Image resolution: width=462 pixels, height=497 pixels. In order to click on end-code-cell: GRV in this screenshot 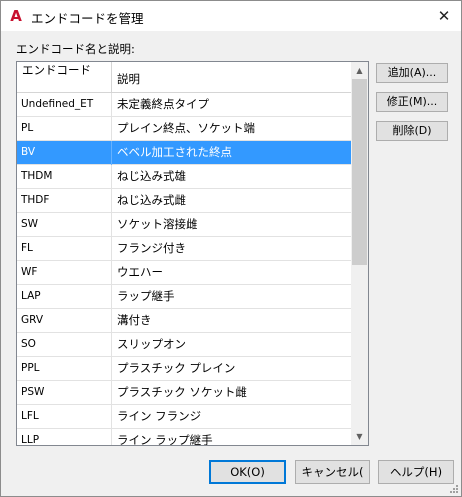, I will do `click(32, 320)`.